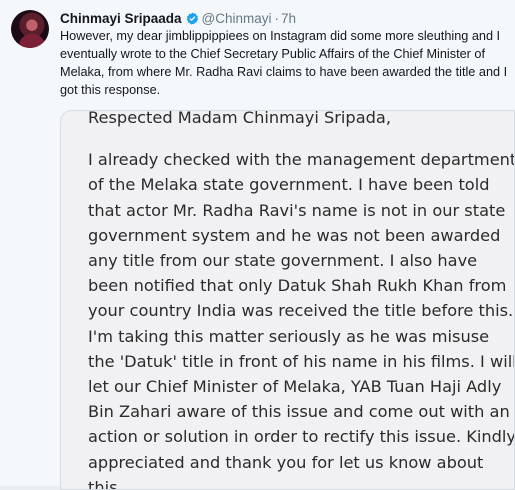  Describe the element at coordinates (288, 18) in the screenshot. I see `timestamp: 7h` at that location.